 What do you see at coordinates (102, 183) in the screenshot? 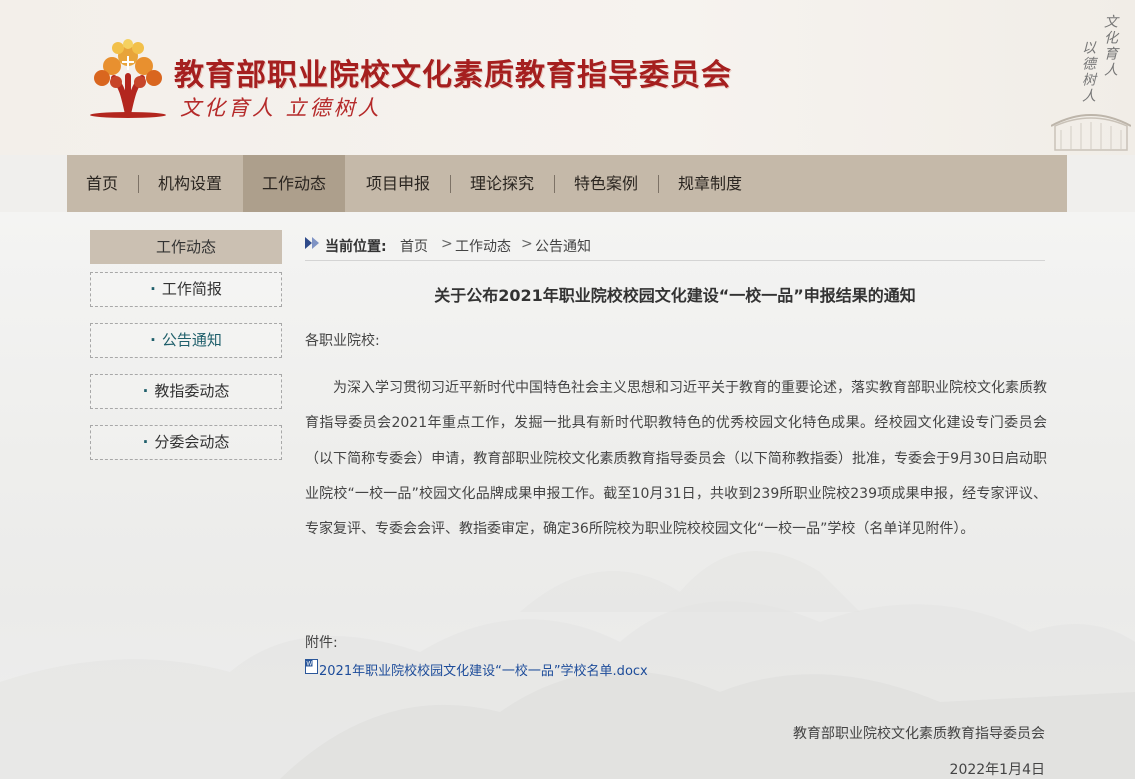
I see `nav-item-home: 首页` at bounding box center [102, 183].